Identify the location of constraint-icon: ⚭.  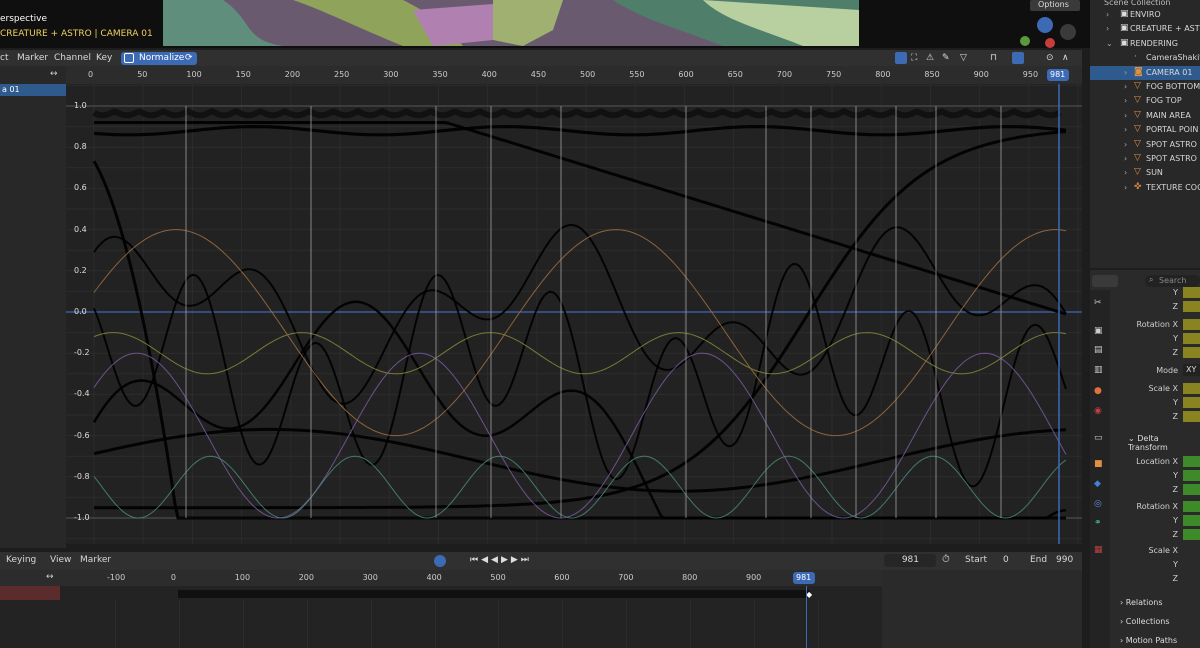
(1099, 523).